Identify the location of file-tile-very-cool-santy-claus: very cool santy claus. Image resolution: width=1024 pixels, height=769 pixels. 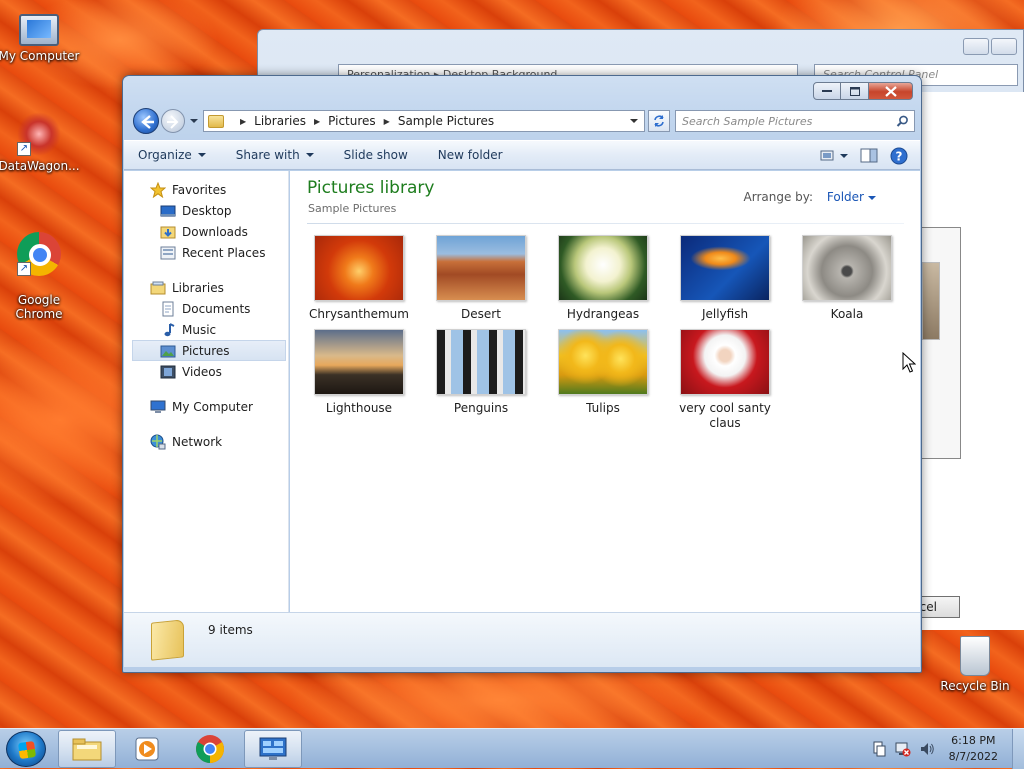
(725, 380).